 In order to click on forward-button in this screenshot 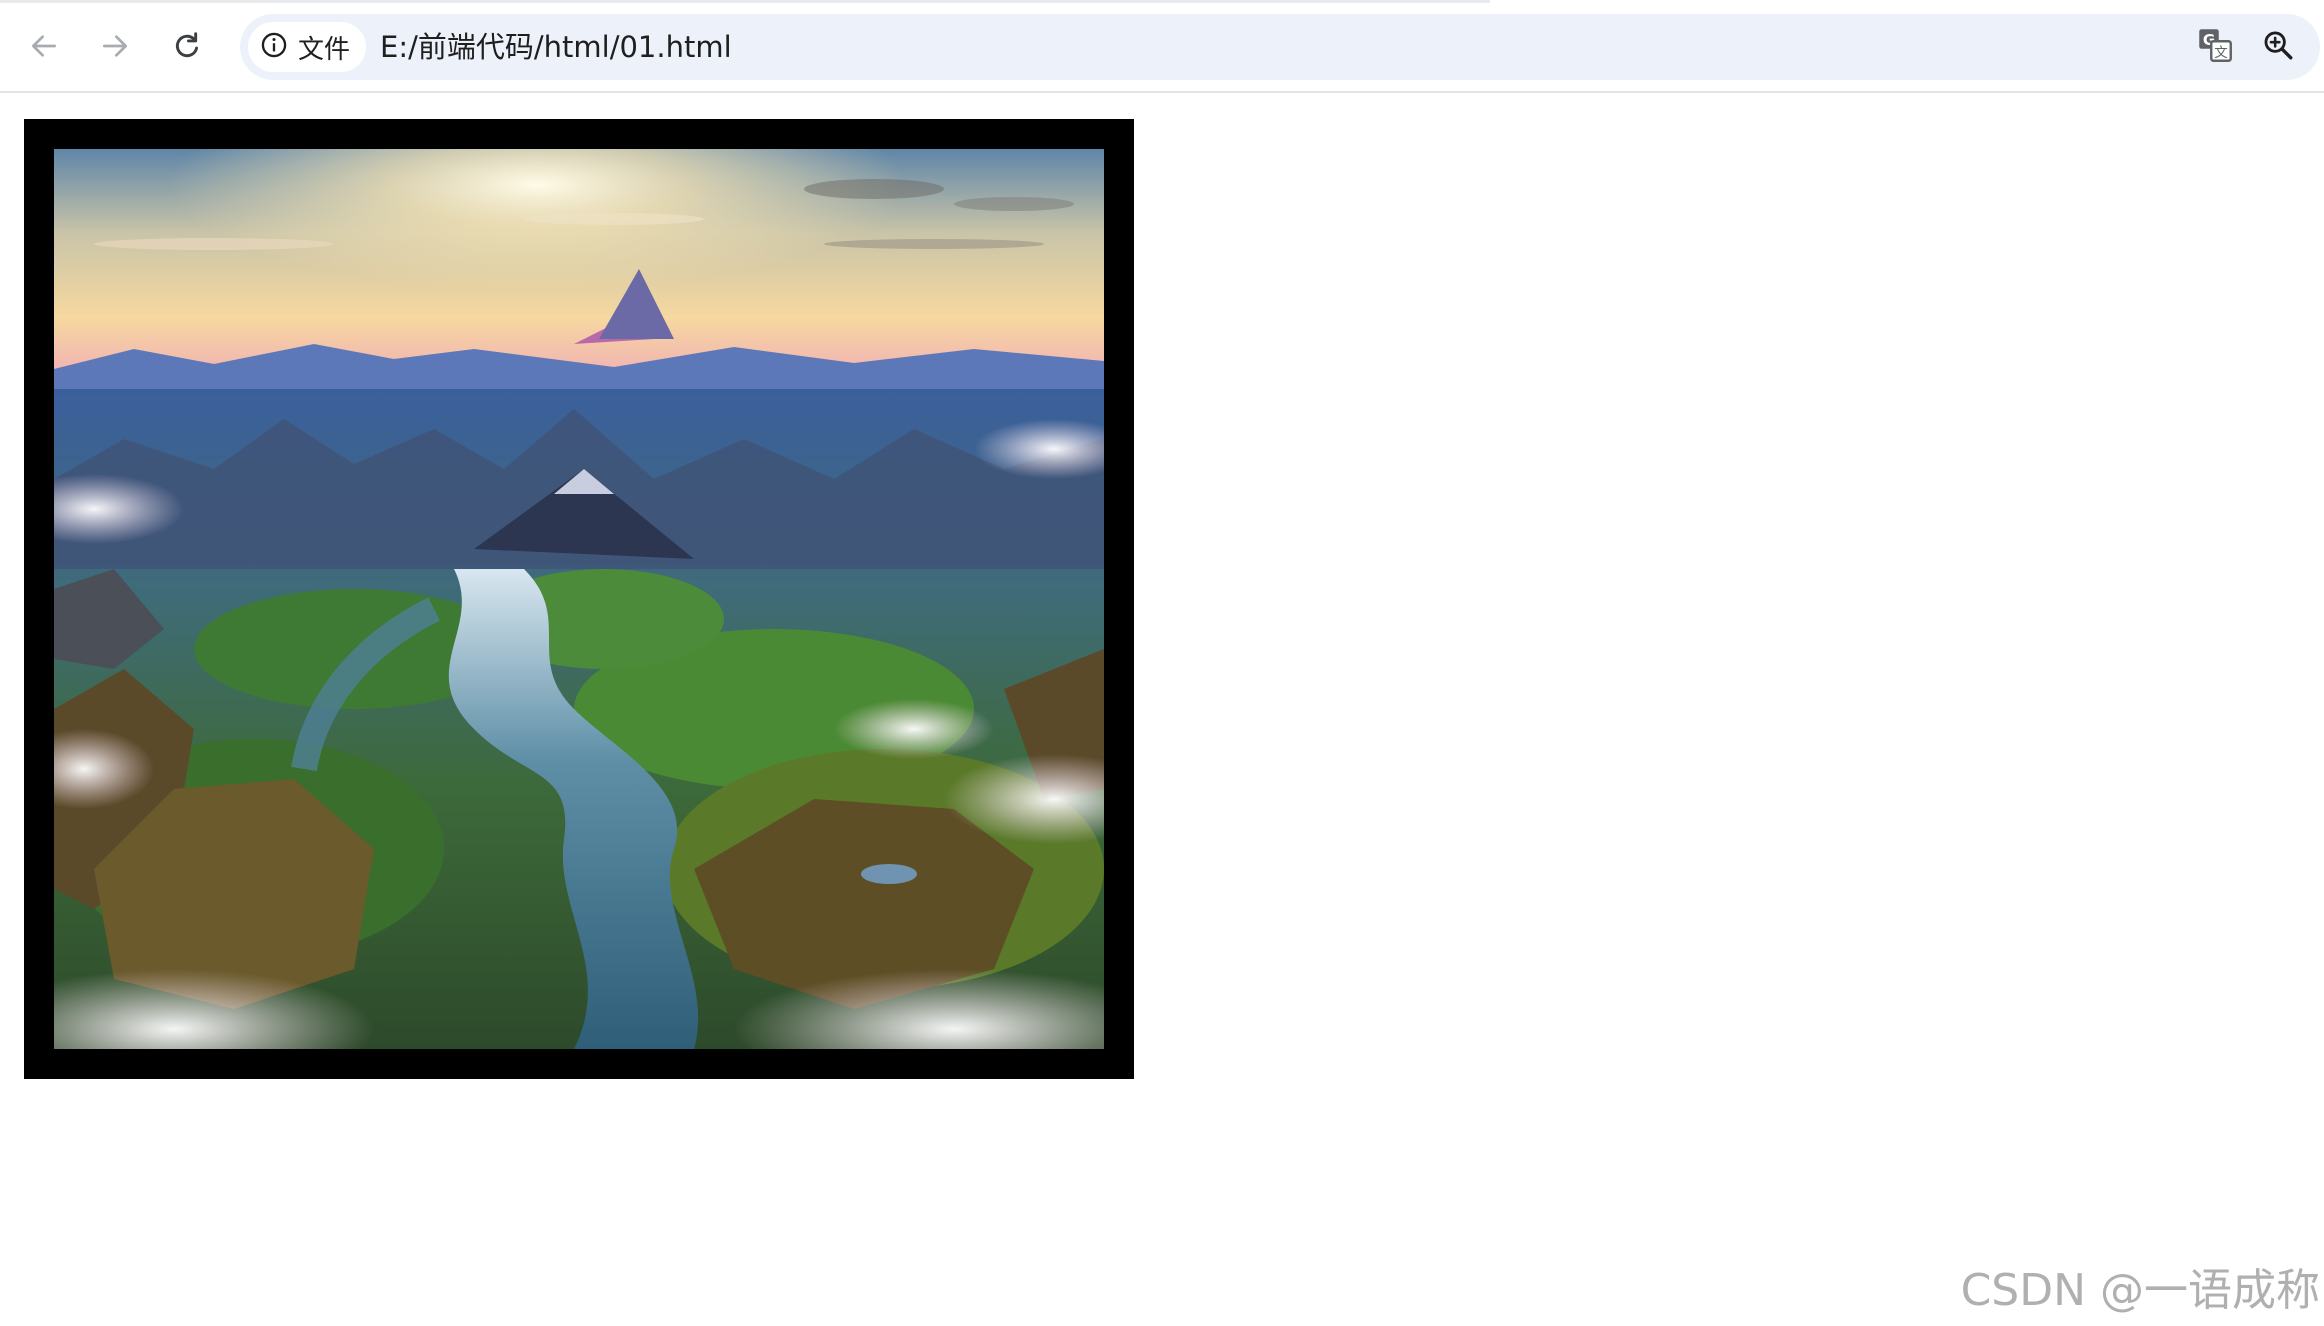, I will do `click(115, 46)`.